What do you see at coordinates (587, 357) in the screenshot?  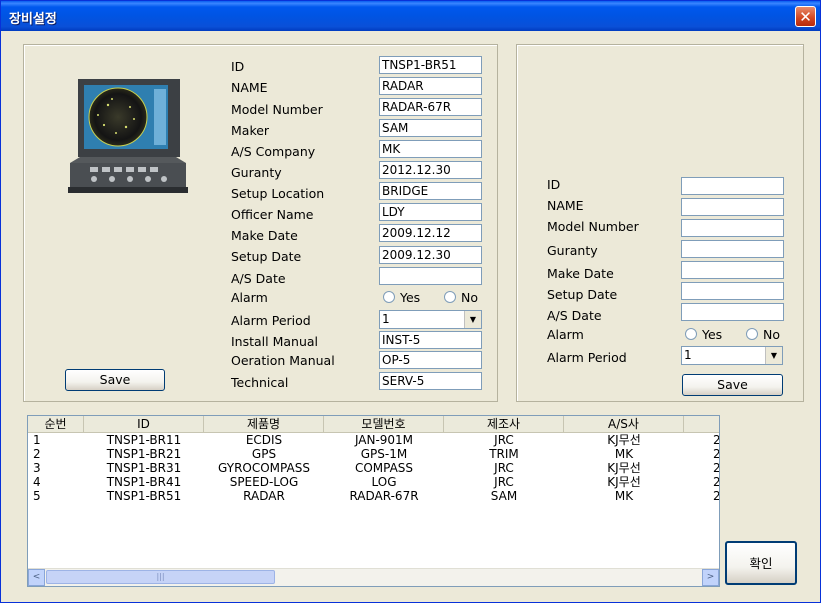 I see `right-label-alarm-period: Alarm Period` at bounding box center [587, 357].